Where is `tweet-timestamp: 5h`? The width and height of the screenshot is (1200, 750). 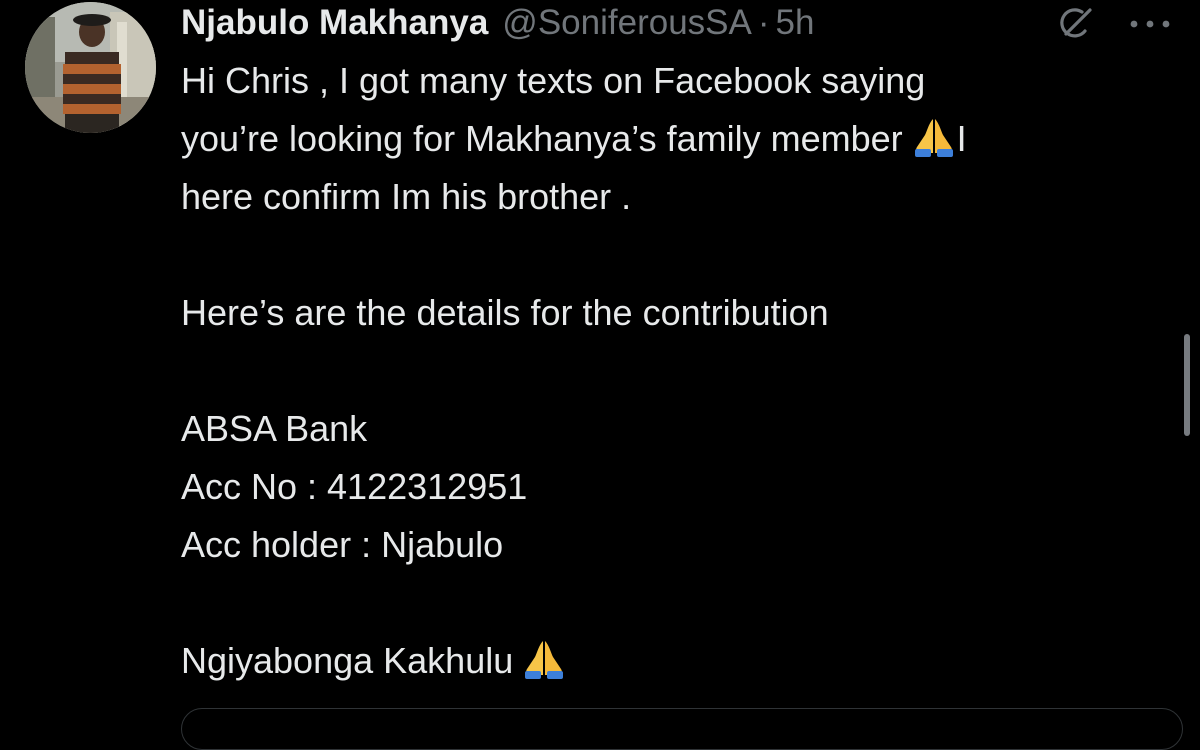
tweet-timestamp: 5h is located at coordinates (795, 23).